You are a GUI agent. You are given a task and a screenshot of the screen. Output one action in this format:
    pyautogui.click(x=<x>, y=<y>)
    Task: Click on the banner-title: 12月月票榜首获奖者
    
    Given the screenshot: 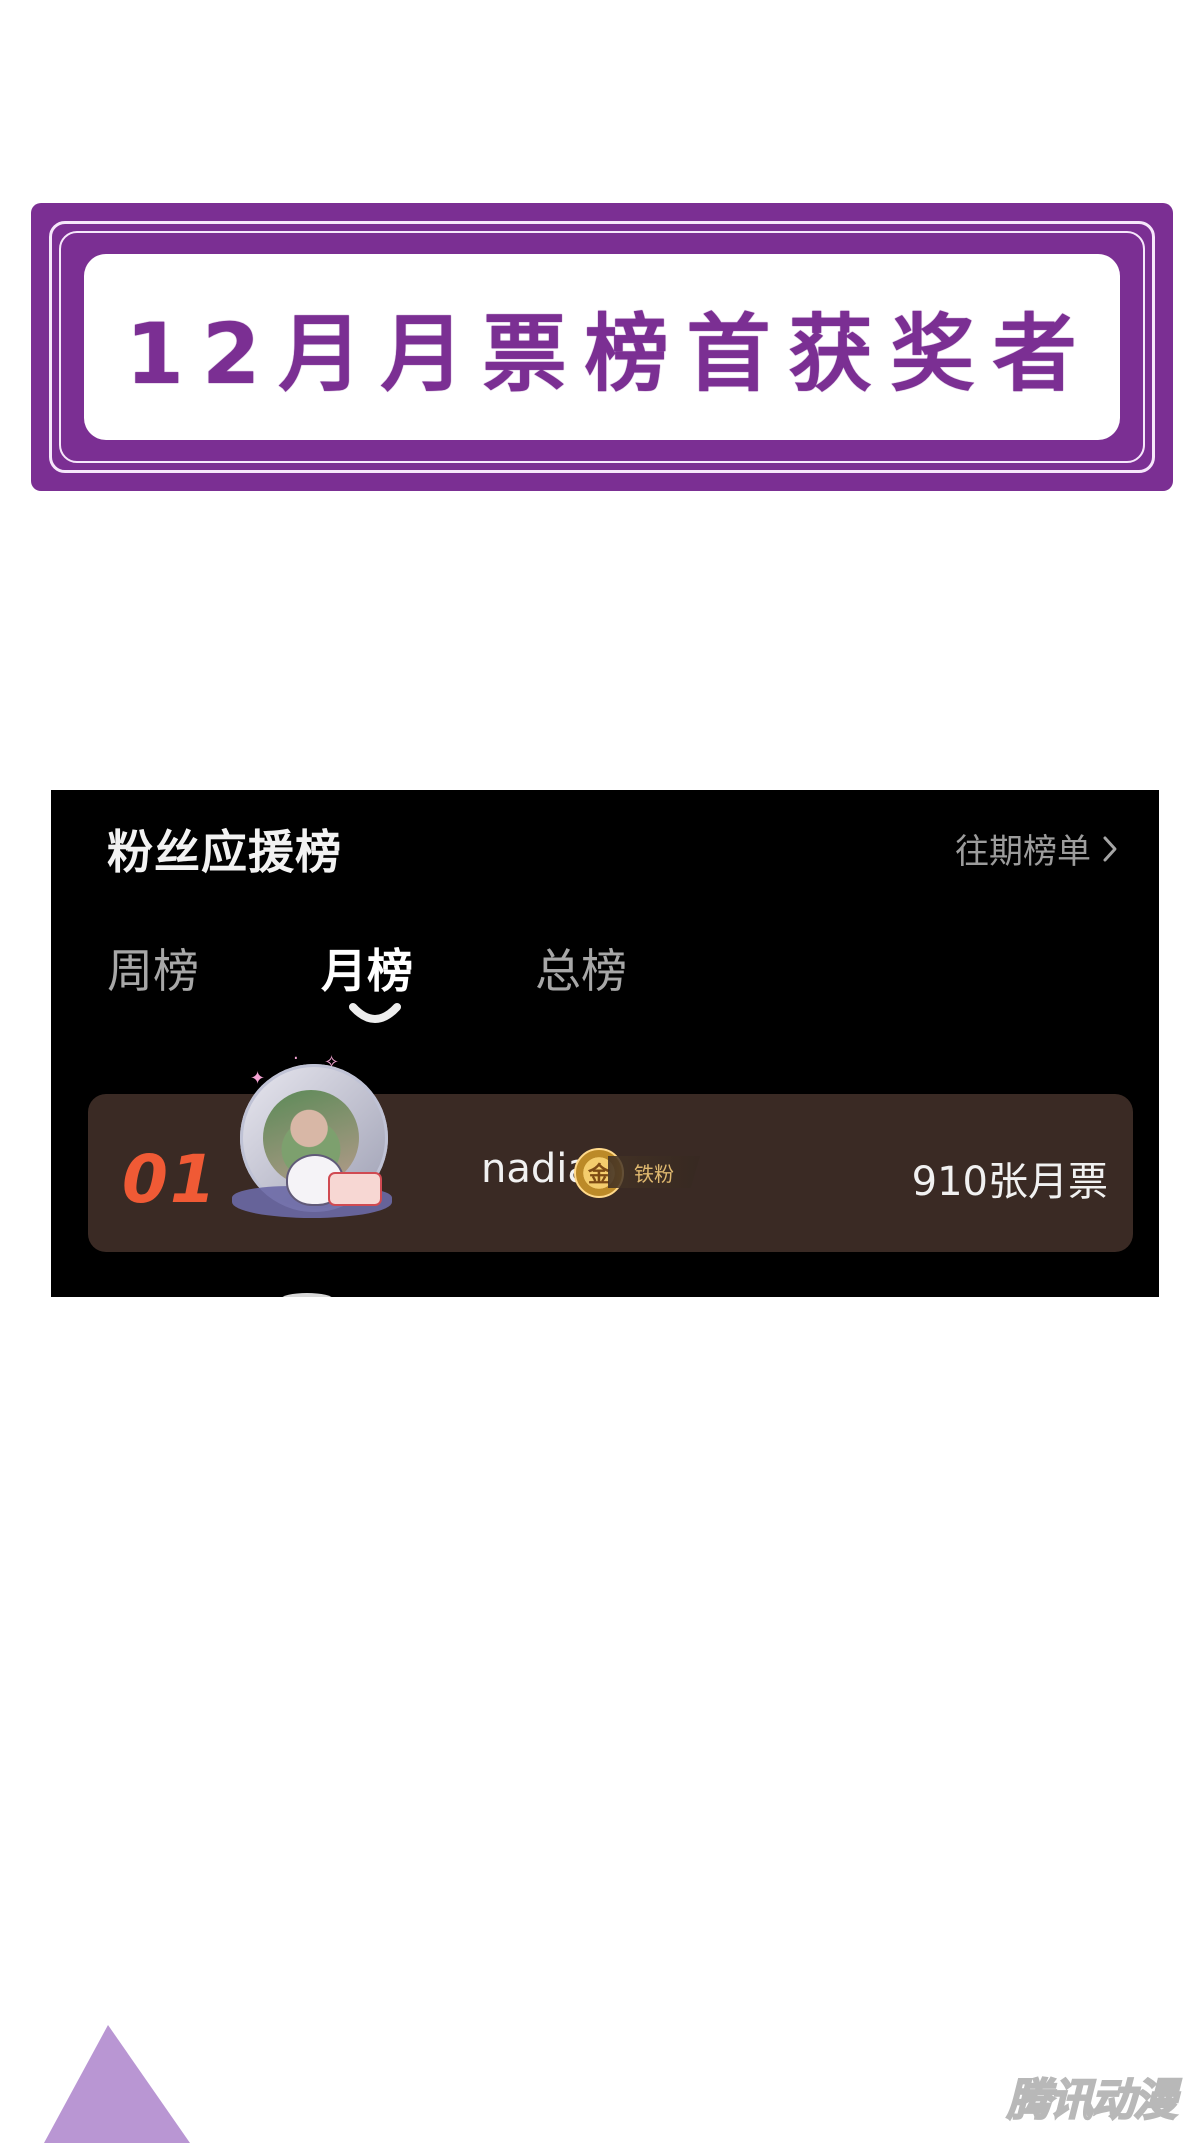 What is the action you would take?
    pyautogui.click(x=610, y=353)
    